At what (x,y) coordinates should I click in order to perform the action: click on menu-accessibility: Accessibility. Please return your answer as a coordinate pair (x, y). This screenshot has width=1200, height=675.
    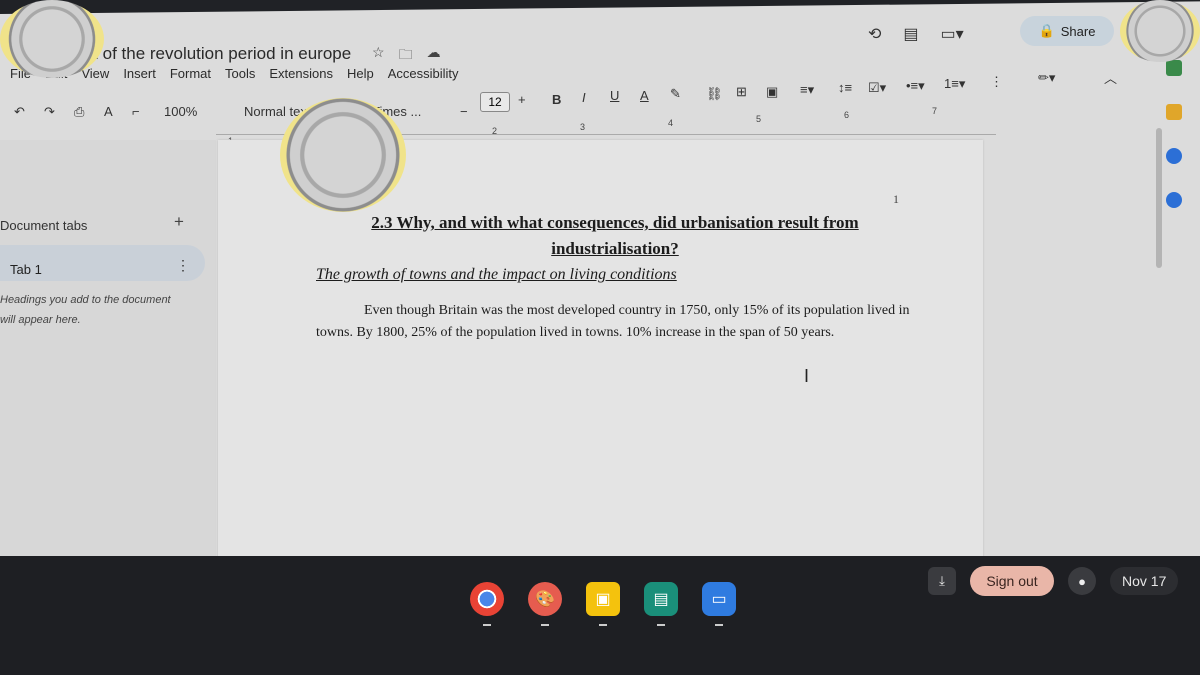
    Looking at the image, I should click on (423, 73).